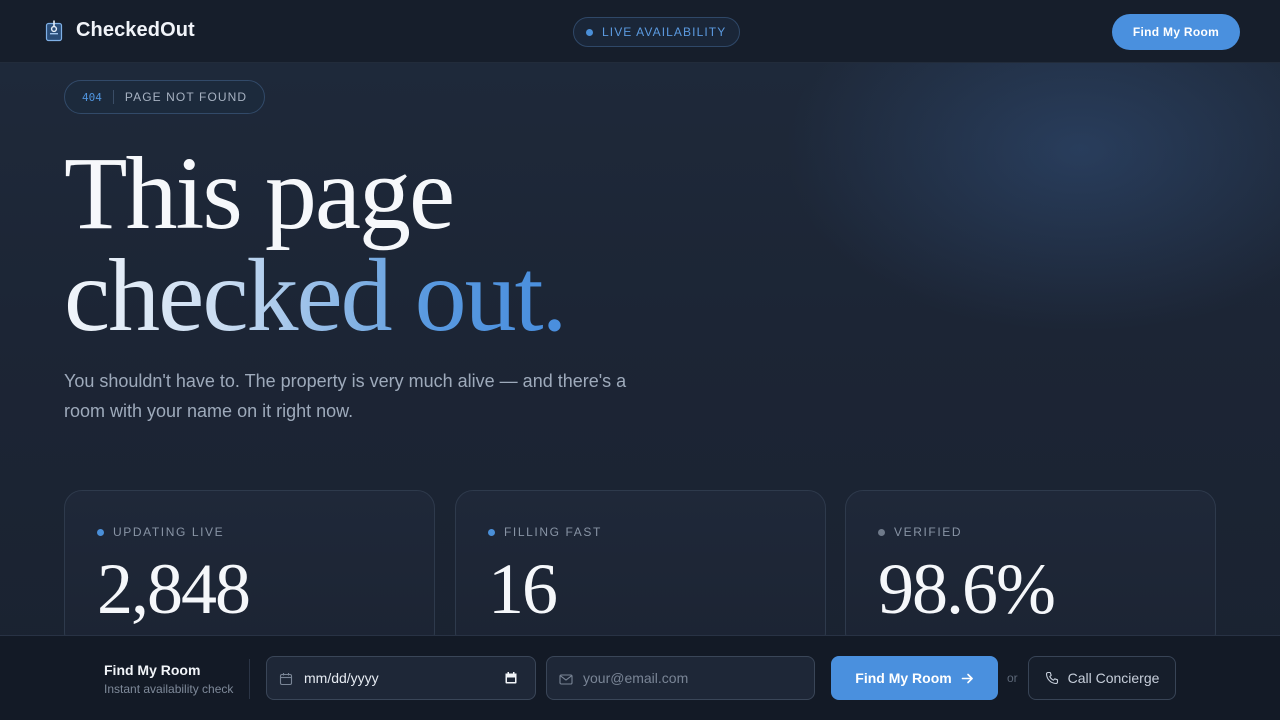 The image size is (1280, 720). Describe the element at coordinates (553, 532) in the screenshot. I see `stat-label: FILLING FAST` at that location.